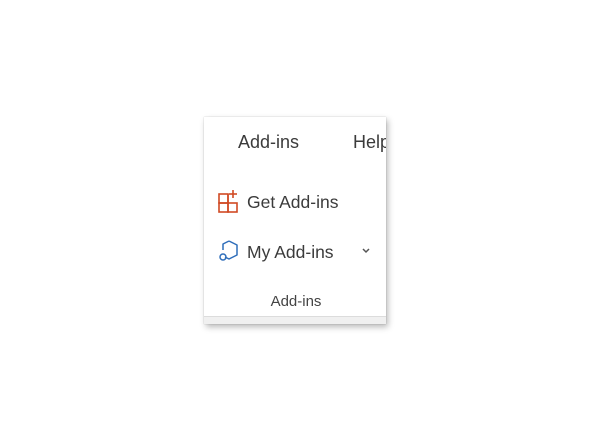 The height and width of the screenshot is (440, 590). What do you see at coordinates (293, 201) in the screenshot?
I see `get-add-ins-label: Get Add-ins` at bounding box center [293, 201].